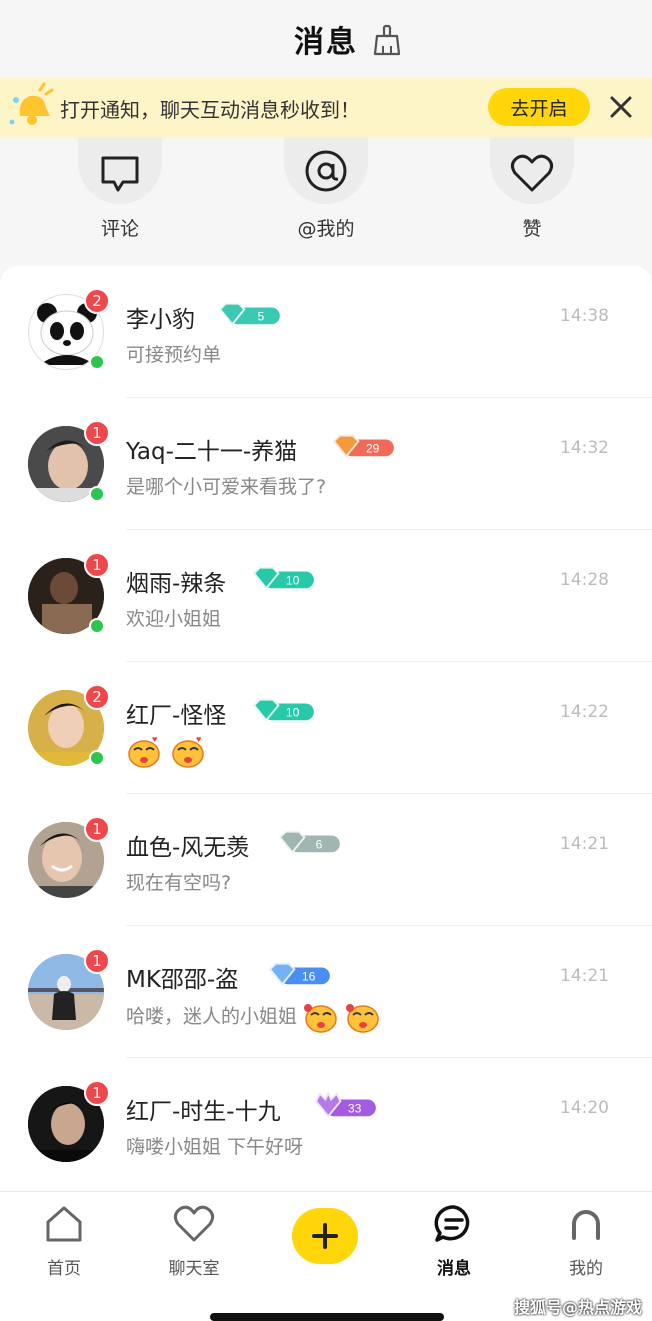  I want to click on level-badge: 29, so click(363, 446).